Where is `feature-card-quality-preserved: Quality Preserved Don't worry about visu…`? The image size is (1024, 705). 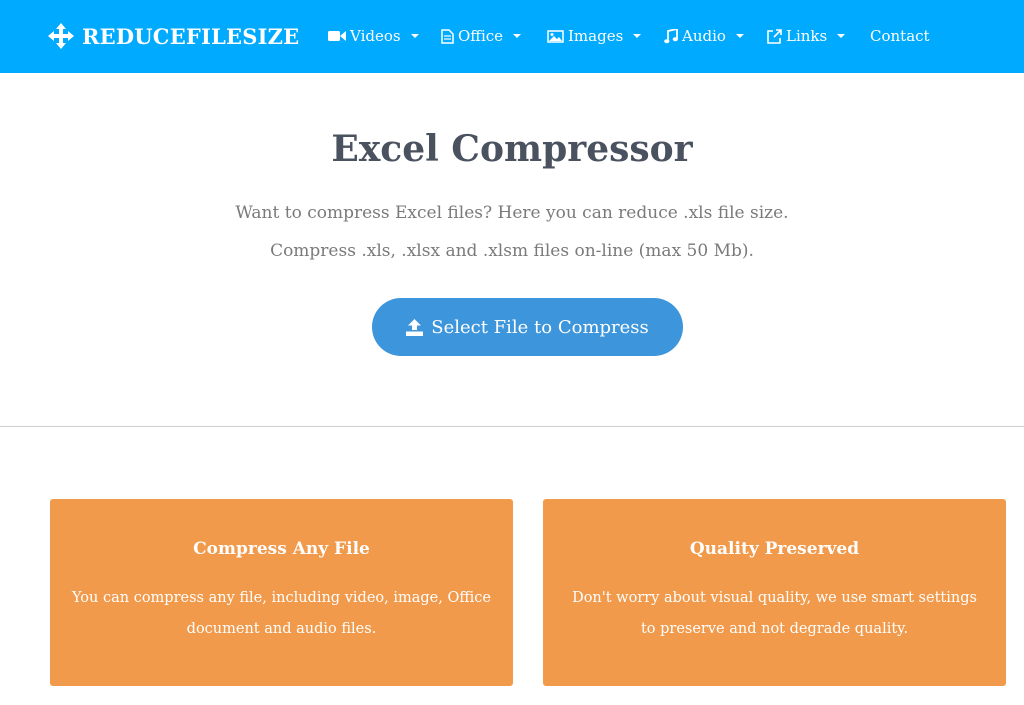 feature-card-quality-preserved: Quality Preserved Don't worry about visu… is located at coordinates (774, 592).